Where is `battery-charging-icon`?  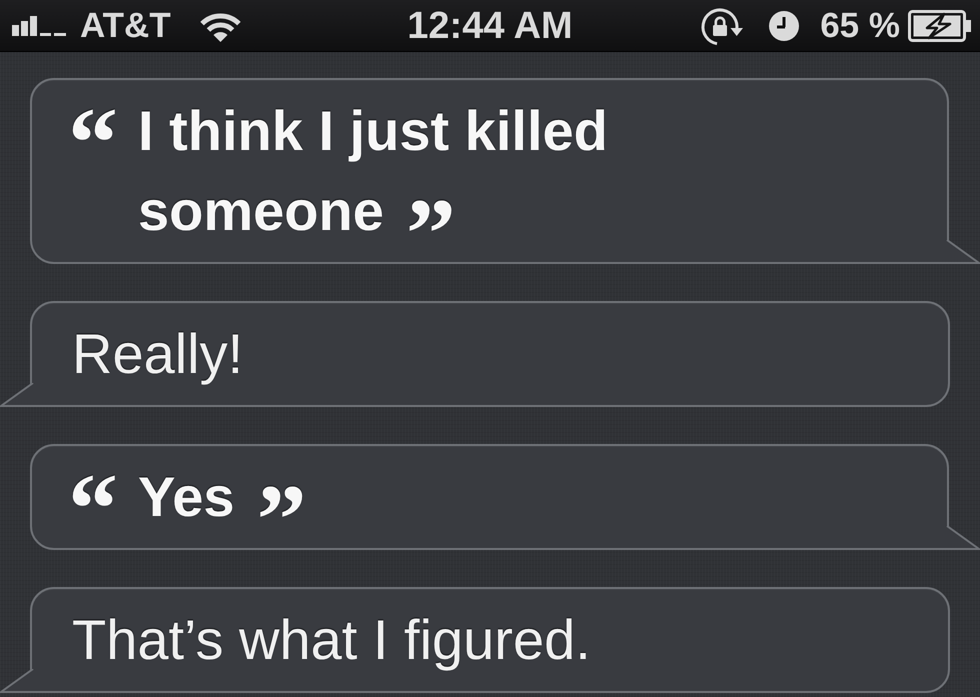 battery-charging-icon is located at coordinates (940, 26).